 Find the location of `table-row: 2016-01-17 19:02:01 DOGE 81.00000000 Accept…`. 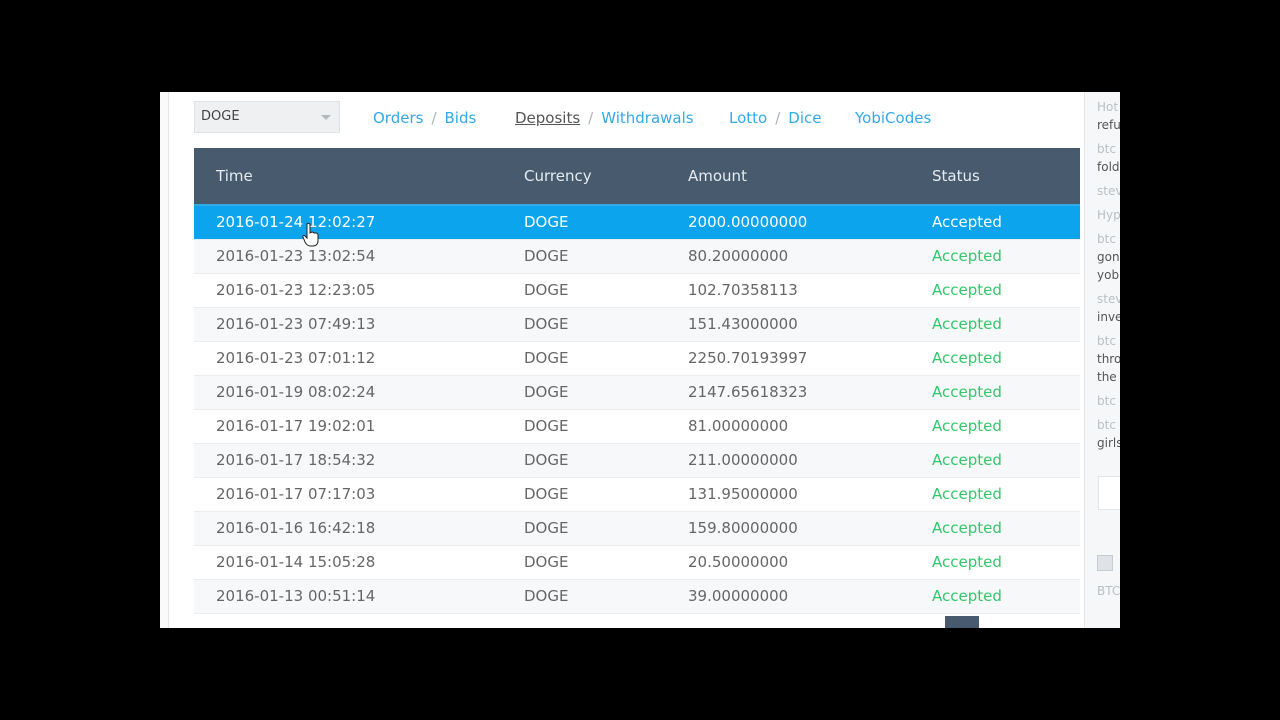

table-row: 2016-01-17 19:02:01 DOGE 81.00000000 Accept… is located at coordinates (637, 427).